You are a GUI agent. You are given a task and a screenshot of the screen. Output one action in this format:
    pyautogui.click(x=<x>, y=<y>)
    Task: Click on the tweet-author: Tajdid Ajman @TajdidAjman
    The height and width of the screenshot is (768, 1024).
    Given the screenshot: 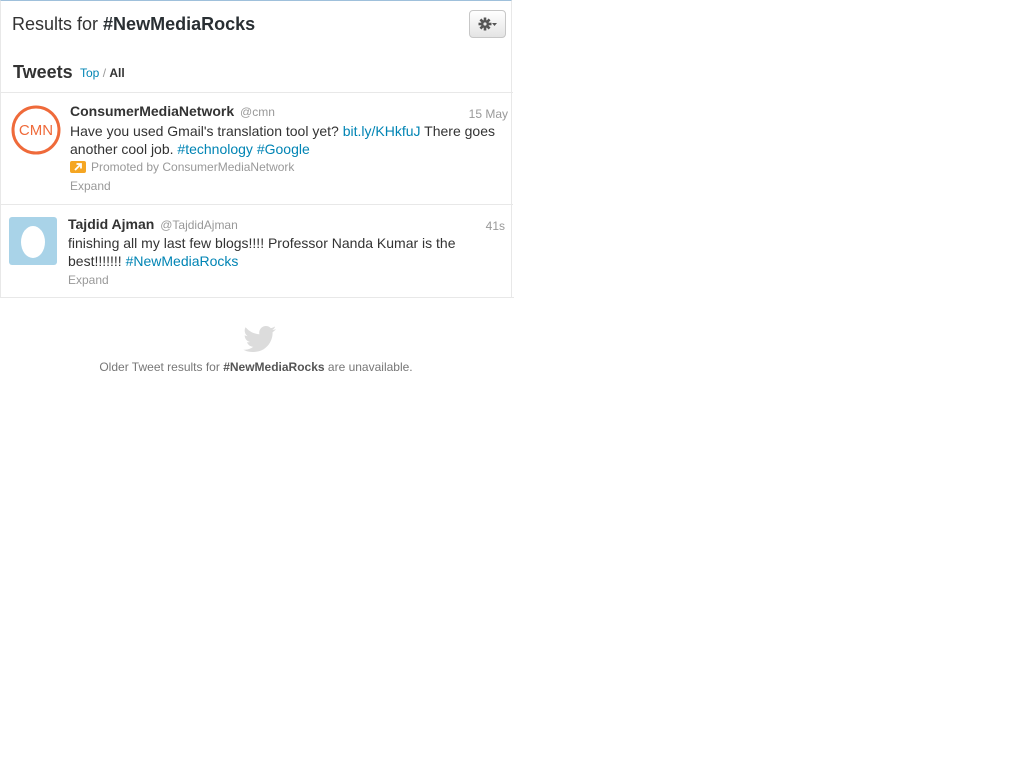 What is the action you would take?
    pyautogui.click(x=153, y=224)
    